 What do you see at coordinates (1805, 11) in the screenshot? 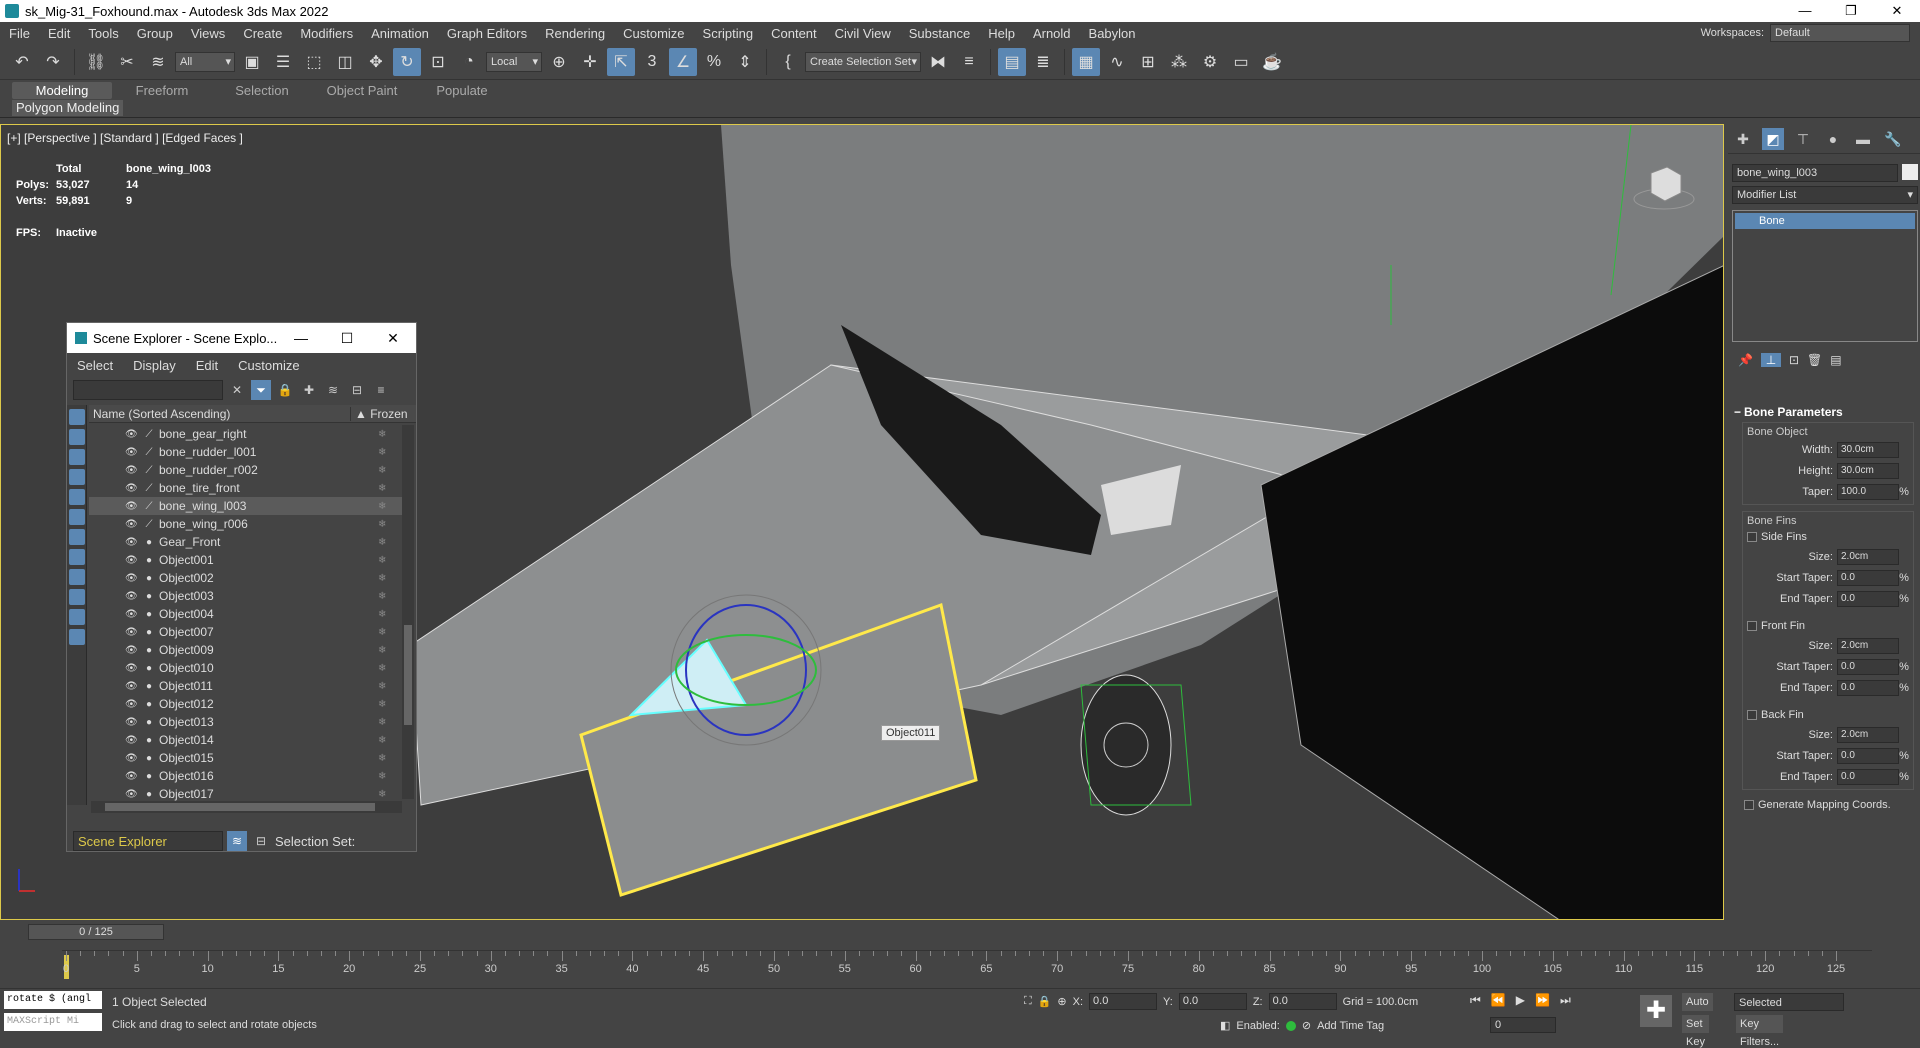
I see `minimize-button: —` at bounding box center [1805, 11].